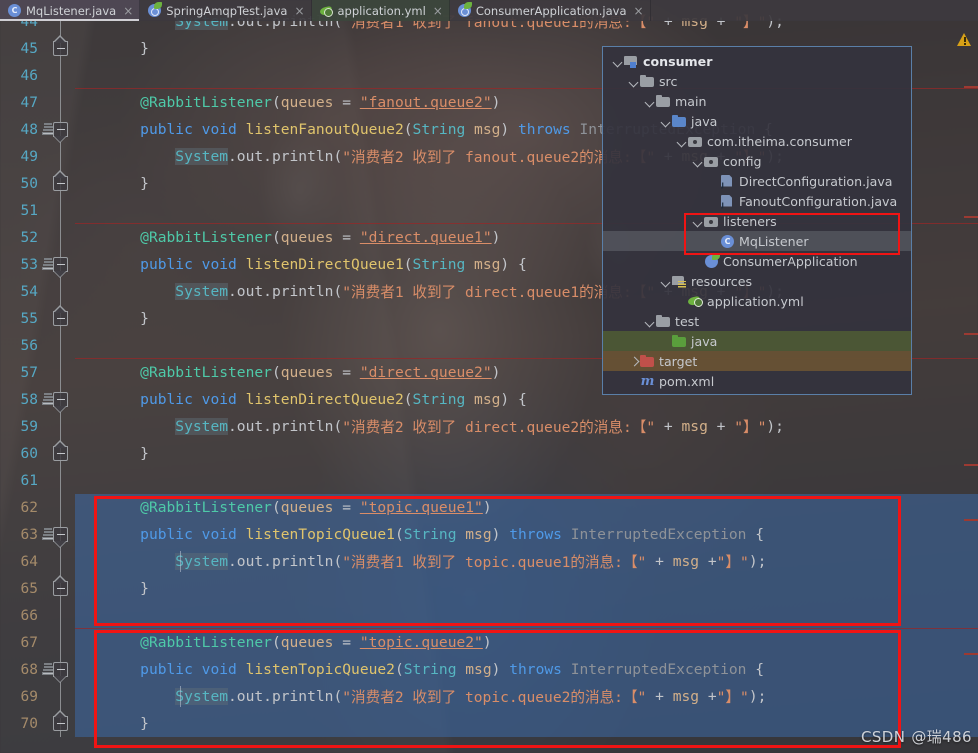  What do you see at coordinates (757, 81) in the screenshot?
I see `tree-node-src: src` at bounding box center [757, 81].